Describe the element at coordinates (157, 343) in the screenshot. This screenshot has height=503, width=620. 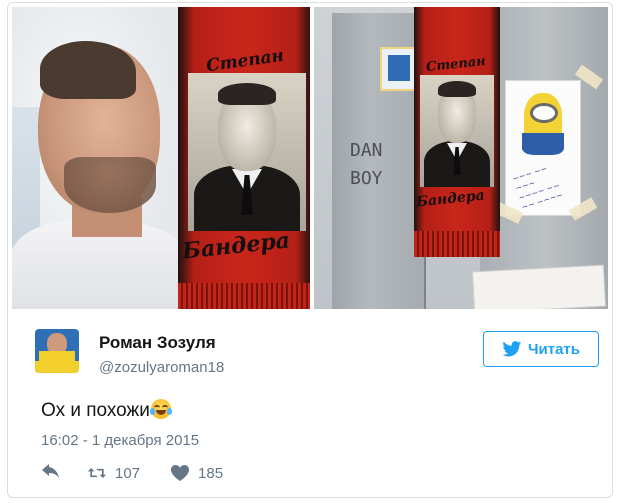
I see `author-display-name: Роман Зозуля` at that location.